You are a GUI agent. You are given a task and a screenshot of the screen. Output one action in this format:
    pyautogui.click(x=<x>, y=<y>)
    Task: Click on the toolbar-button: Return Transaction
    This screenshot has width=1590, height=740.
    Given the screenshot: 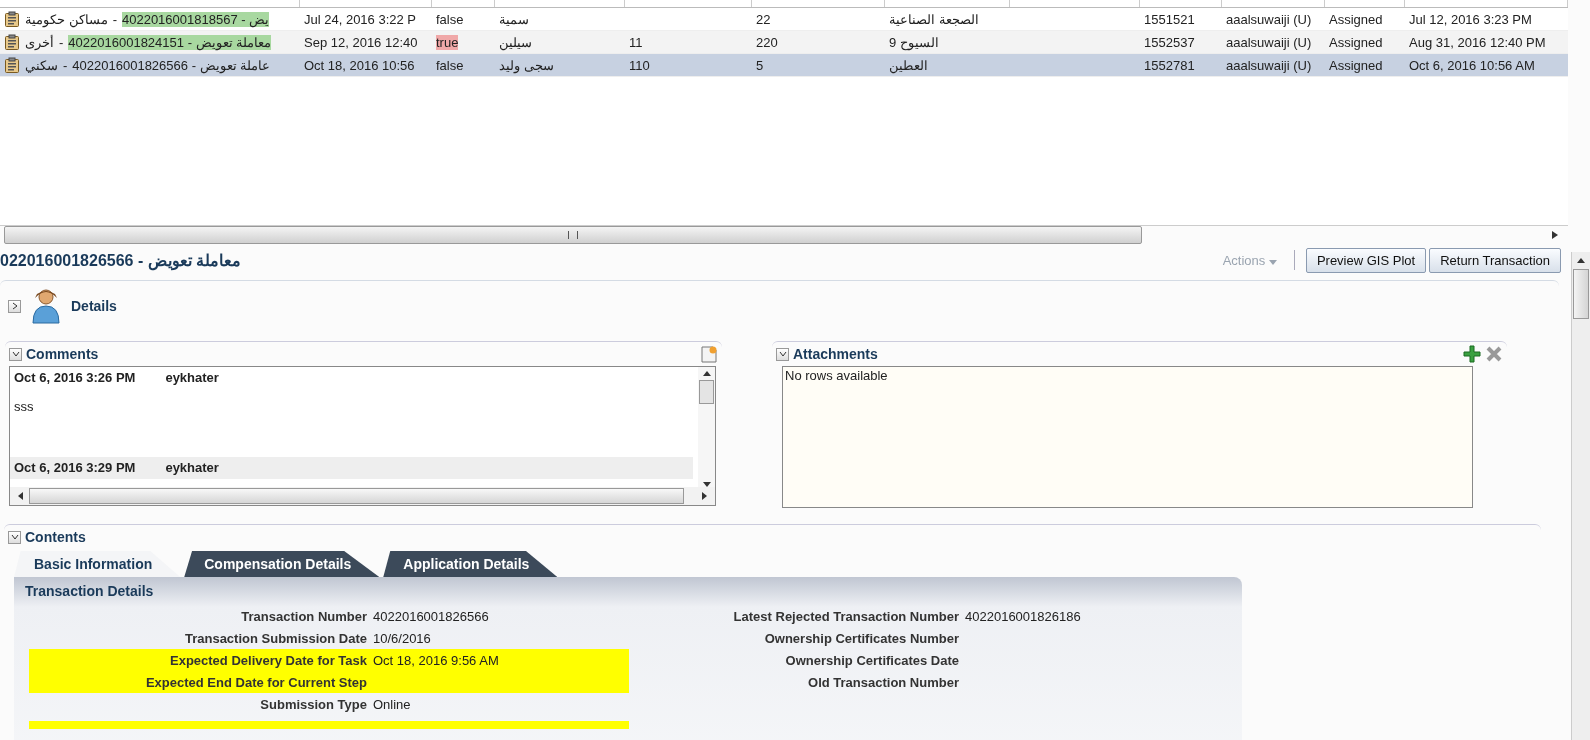 What is the action you would take?
    pyautogui.click(x=1495, y=260)
    